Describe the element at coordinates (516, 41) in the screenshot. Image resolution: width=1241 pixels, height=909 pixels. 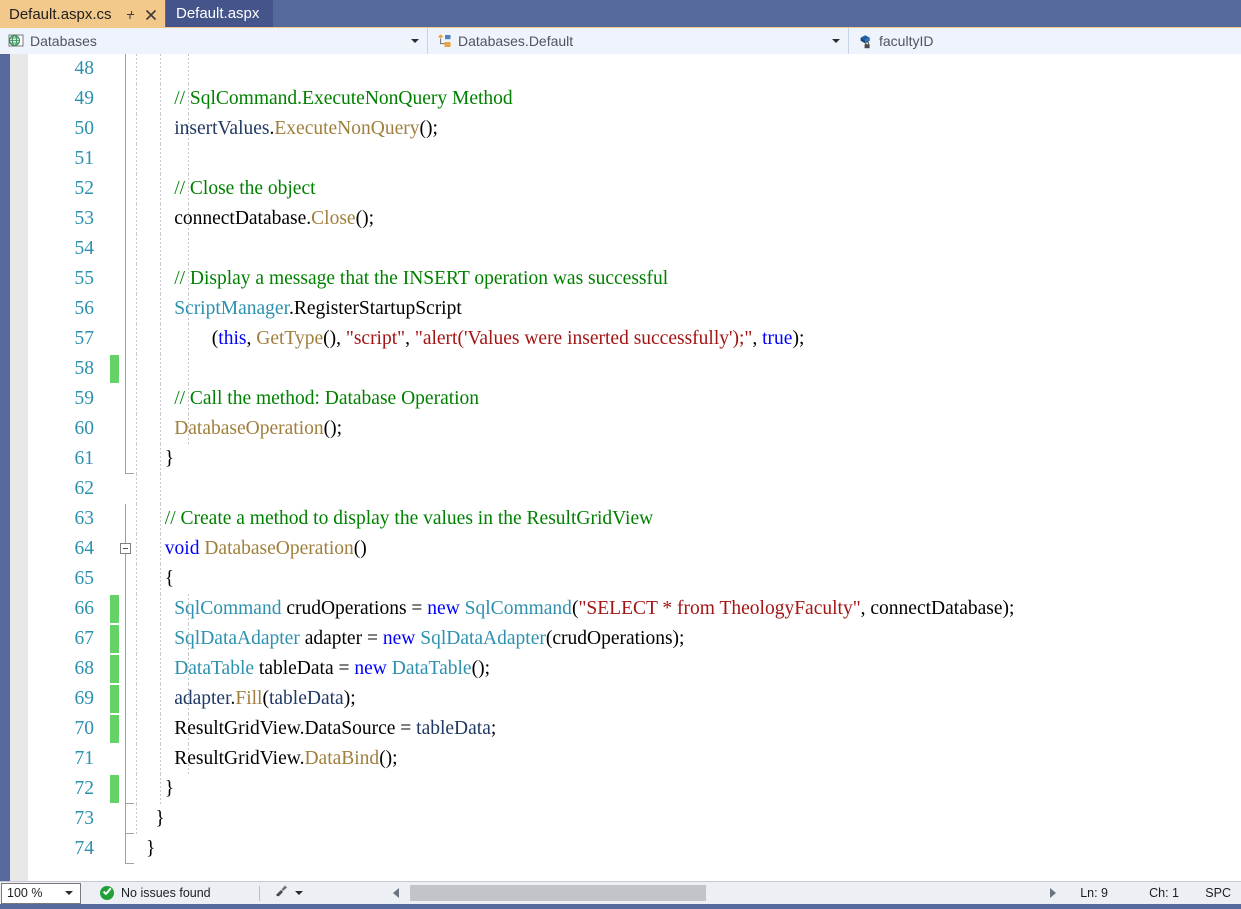
I see `type-dropdown-value: Databases.Default` at that location.